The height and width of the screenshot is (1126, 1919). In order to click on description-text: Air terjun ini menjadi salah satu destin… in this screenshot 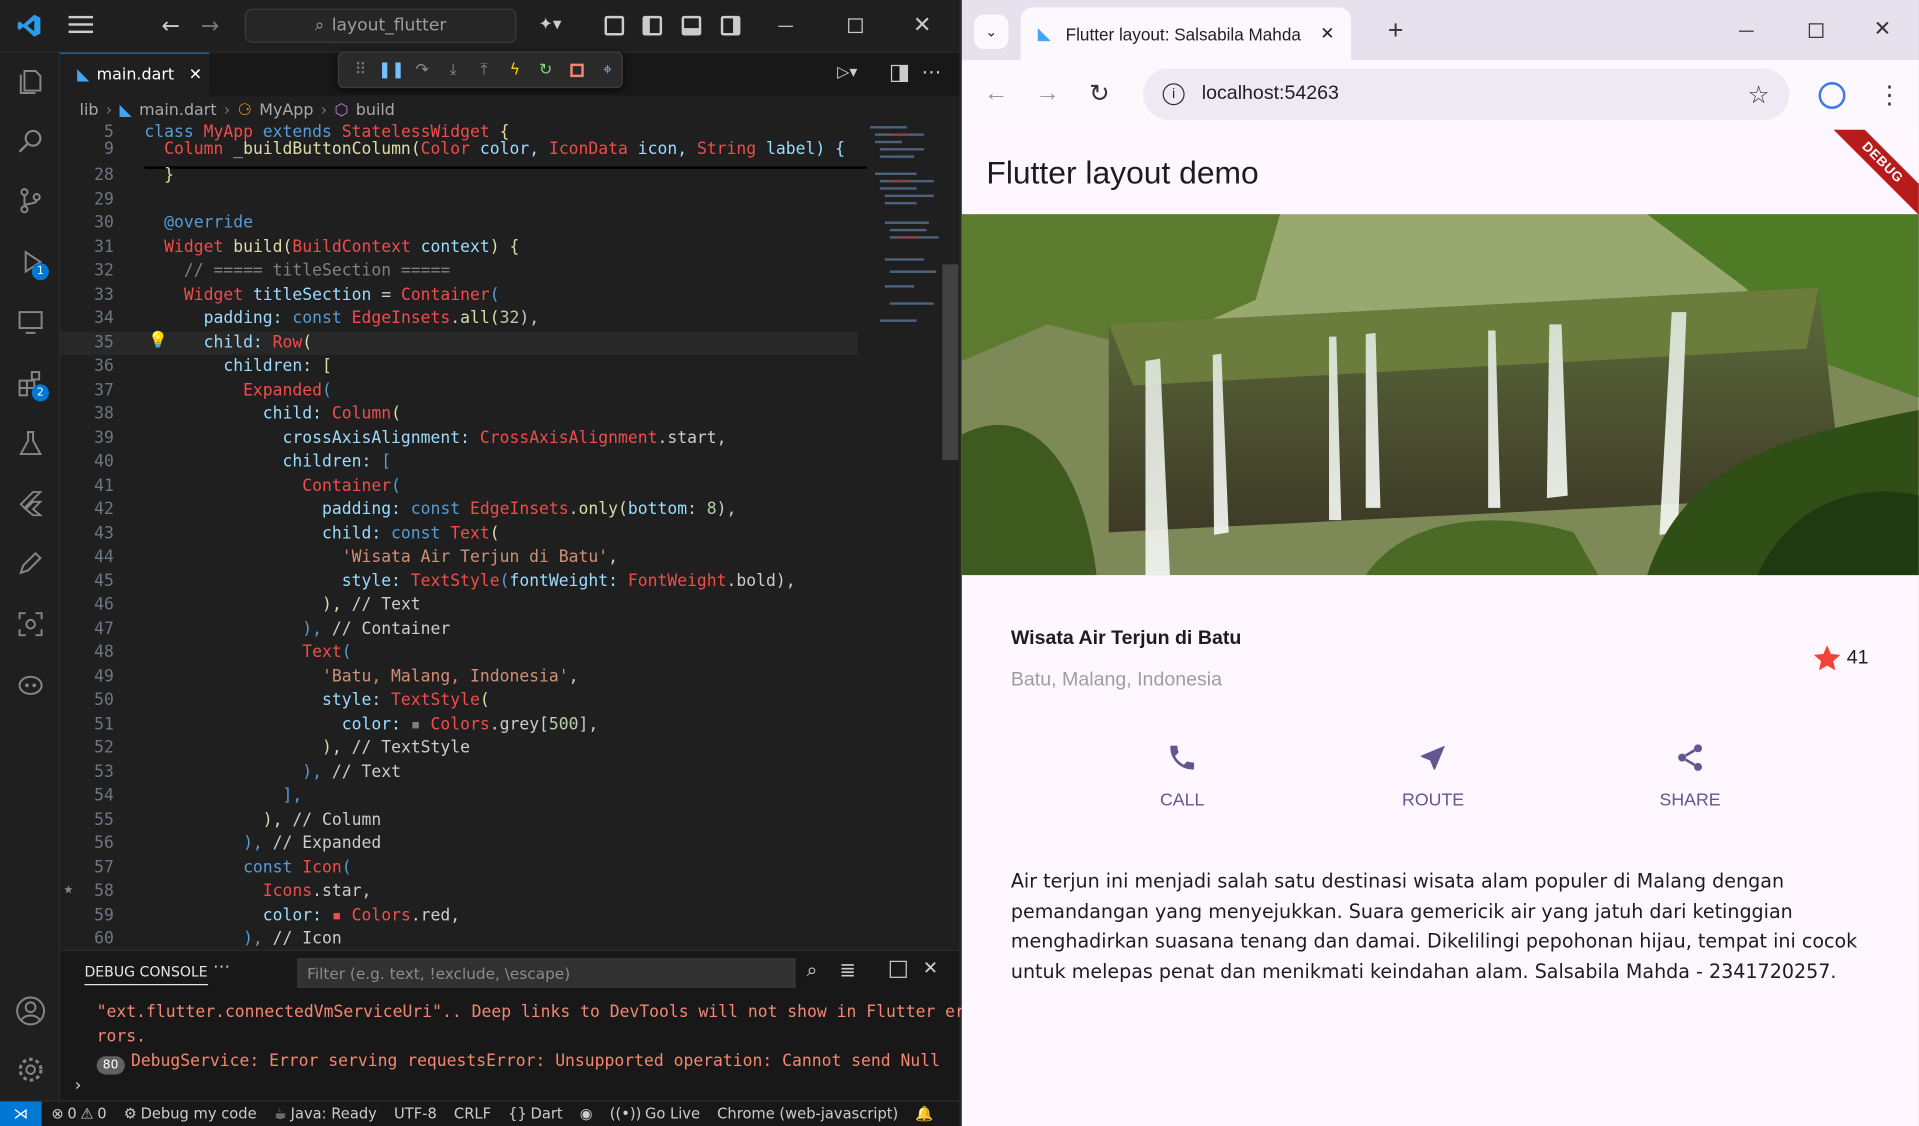, I will do `click(1434, 926)`.